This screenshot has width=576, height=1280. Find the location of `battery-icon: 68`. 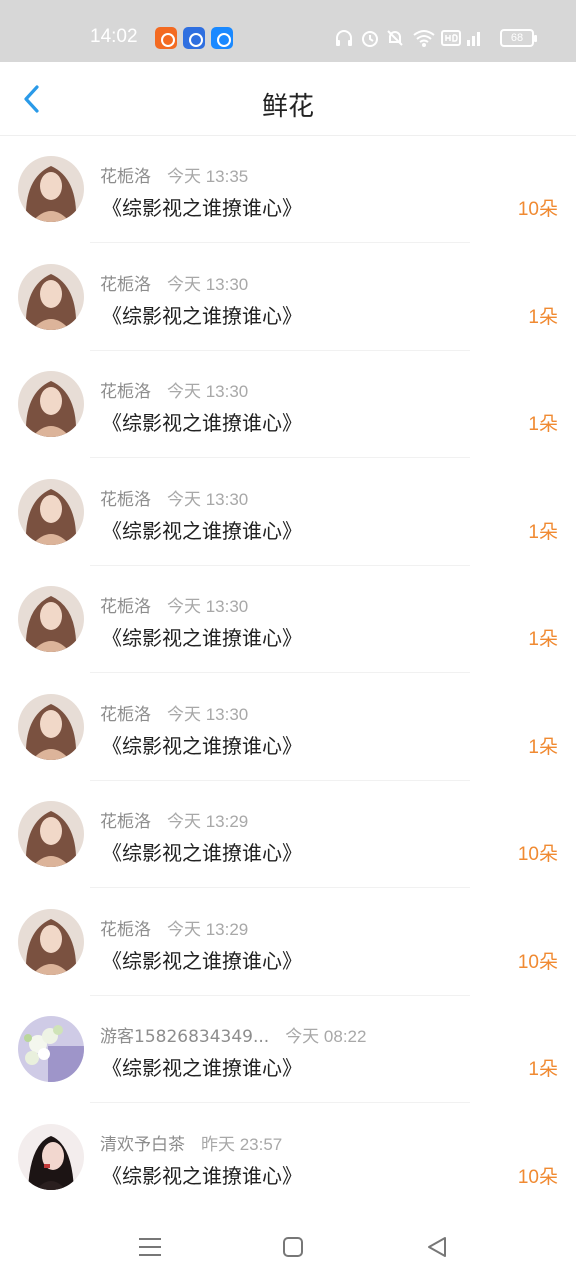

battery-icon: 68 is located at coordinates (518, 38).